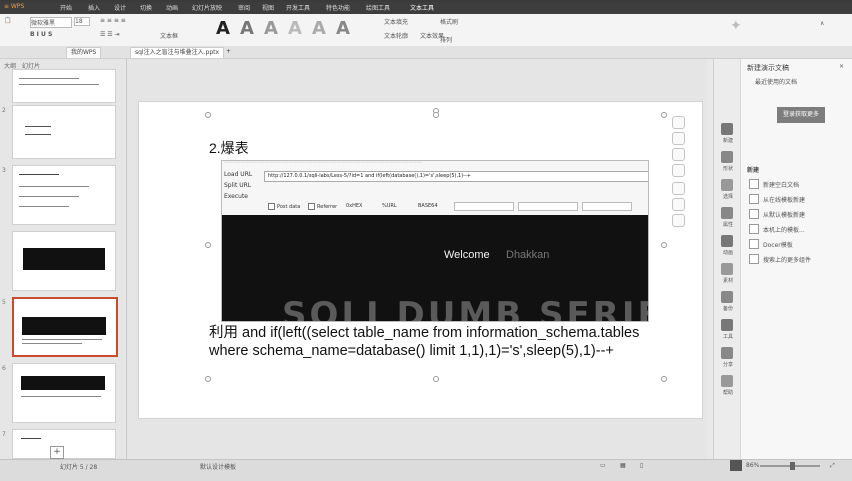 This screenshot has width=852, height=481. What do you see at coordinates (428, 206) in the screenshot?
I see `base64-button: BASE64` at bounding box center [428, 206].